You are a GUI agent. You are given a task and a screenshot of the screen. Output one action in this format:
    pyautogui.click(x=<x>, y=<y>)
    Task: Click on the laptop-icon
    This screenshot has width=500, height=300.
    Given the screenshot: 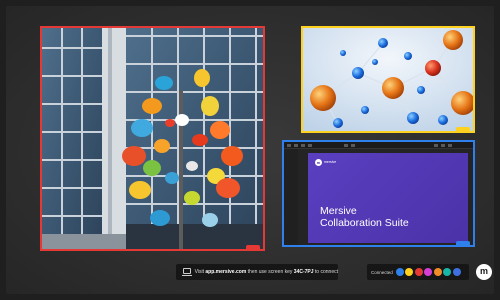 What is the action you would take?
    pyautogui.click(x=187, y=272)
    